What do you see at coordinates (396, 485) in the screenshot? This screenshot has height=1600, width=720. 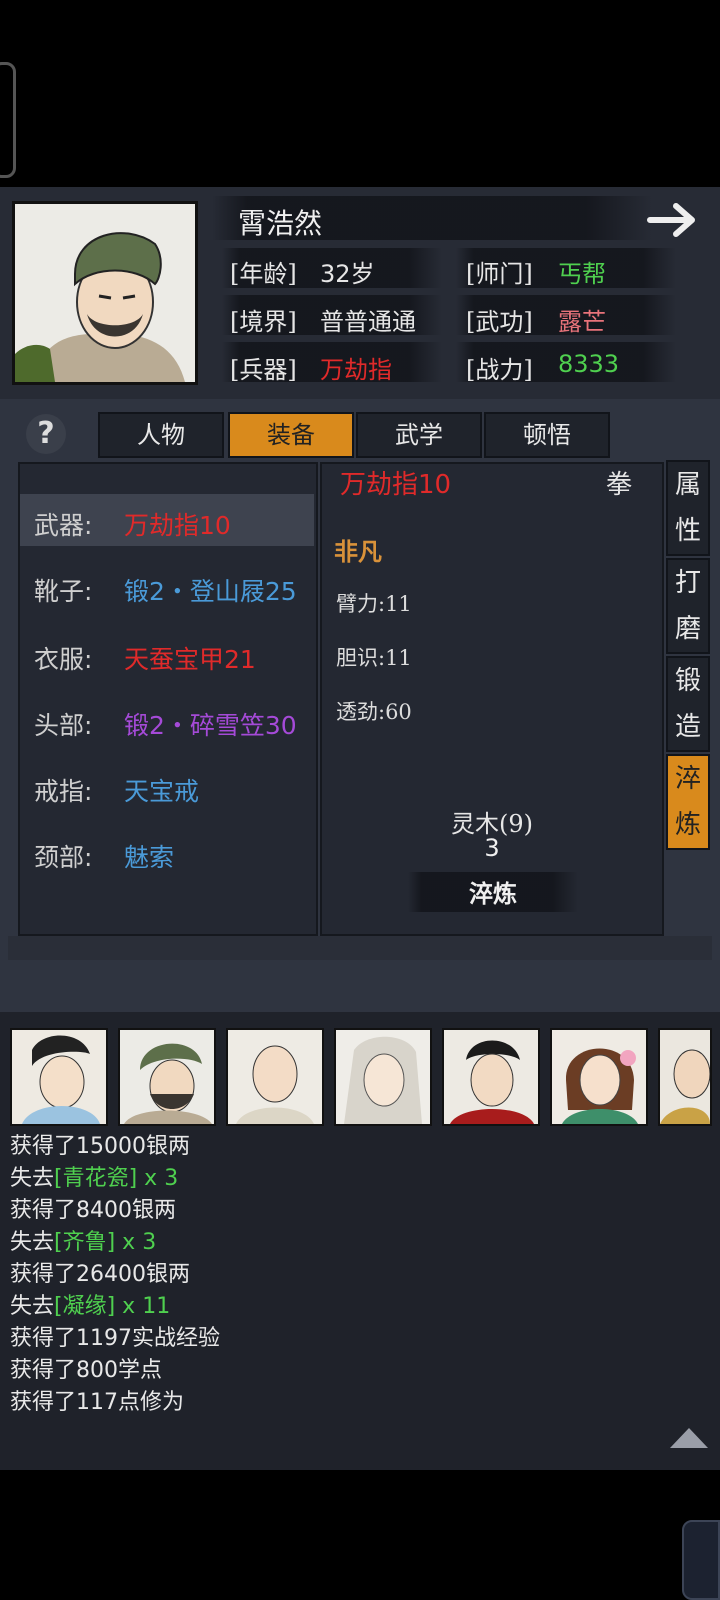 I see `detail-item-name: 万劫指10` at bounding box center [396, 485].